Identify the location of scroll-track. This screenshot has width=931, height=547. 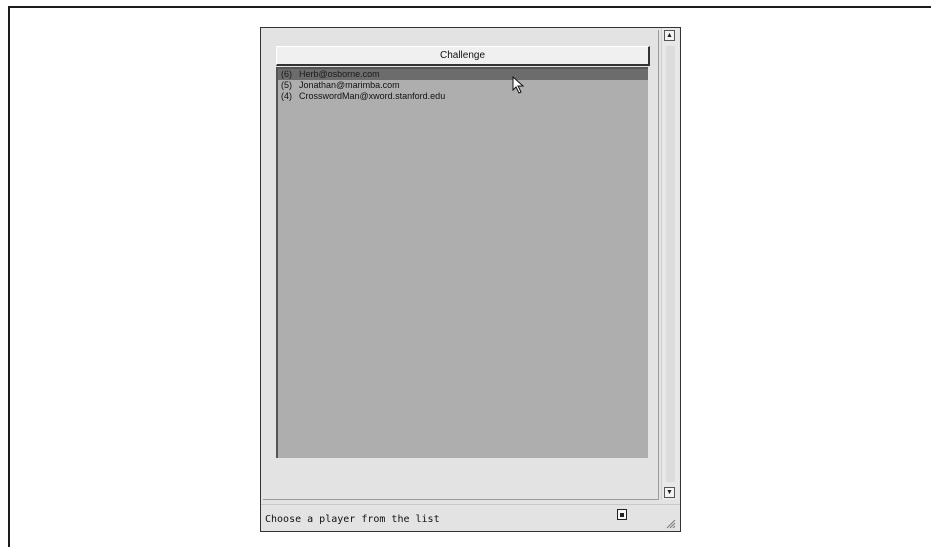
(670, 264).